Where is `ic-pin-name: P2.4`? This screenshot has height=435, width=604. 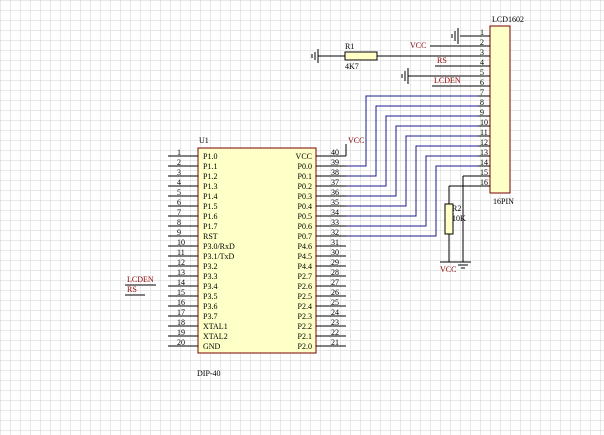
ic-pin-name: P2.4 is located at coordinates (305, 306).